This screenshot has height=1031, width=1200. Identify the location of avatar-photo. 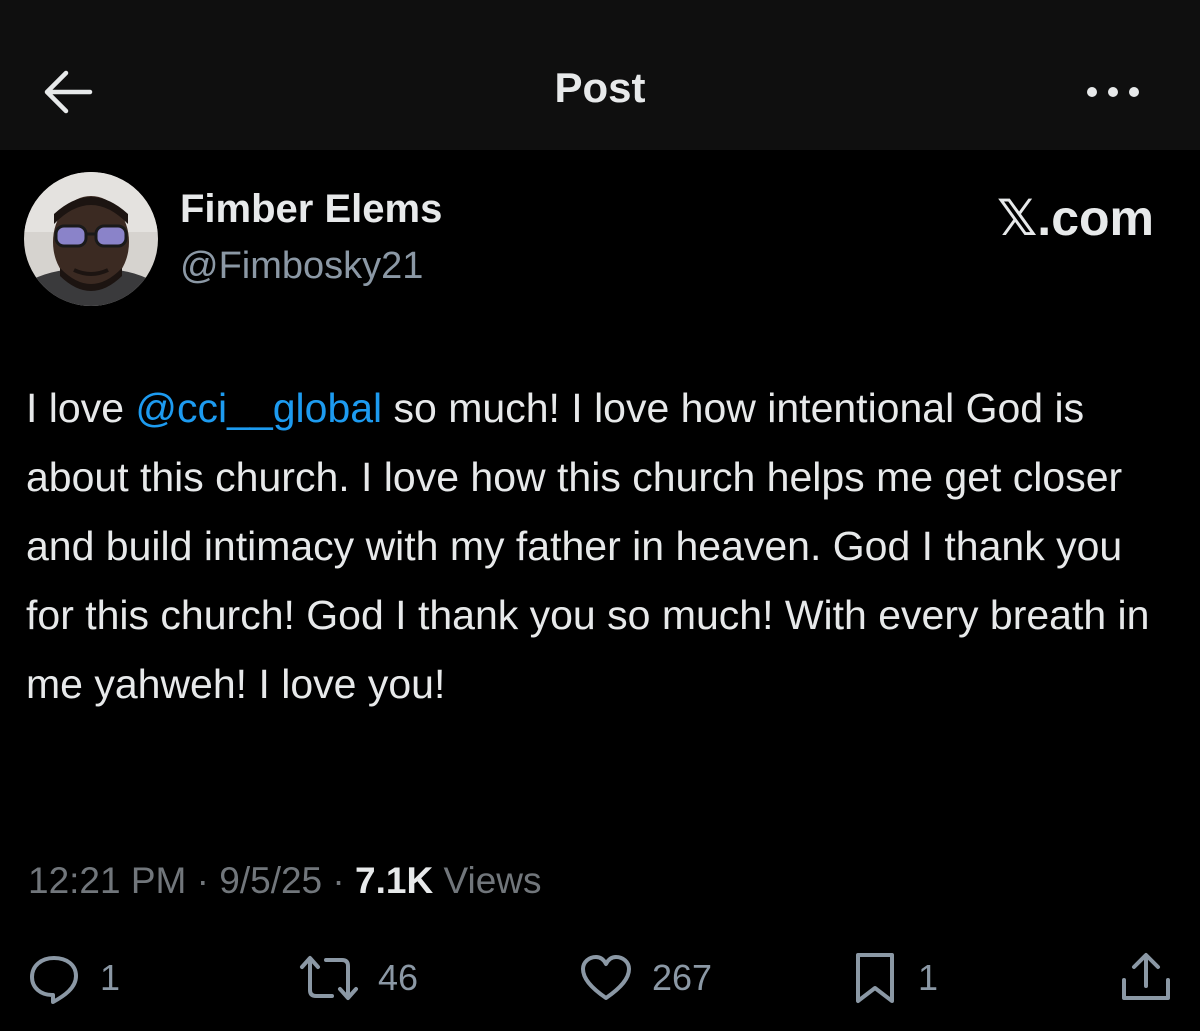
(91, 239).